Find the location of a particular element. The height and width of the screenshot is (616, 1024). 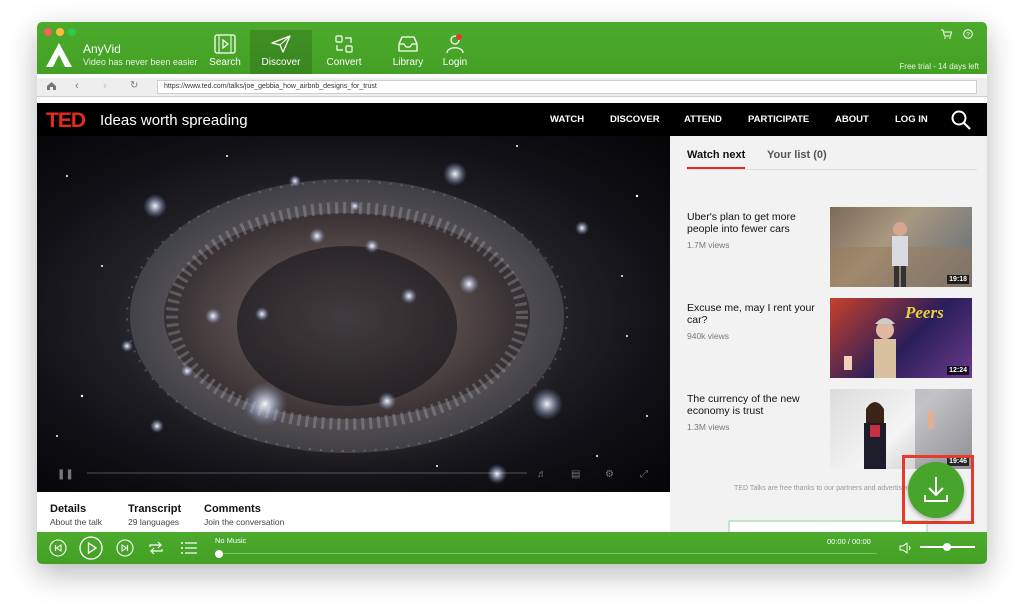

talk-duration: 12:24 is located at coordinates (958, 370).